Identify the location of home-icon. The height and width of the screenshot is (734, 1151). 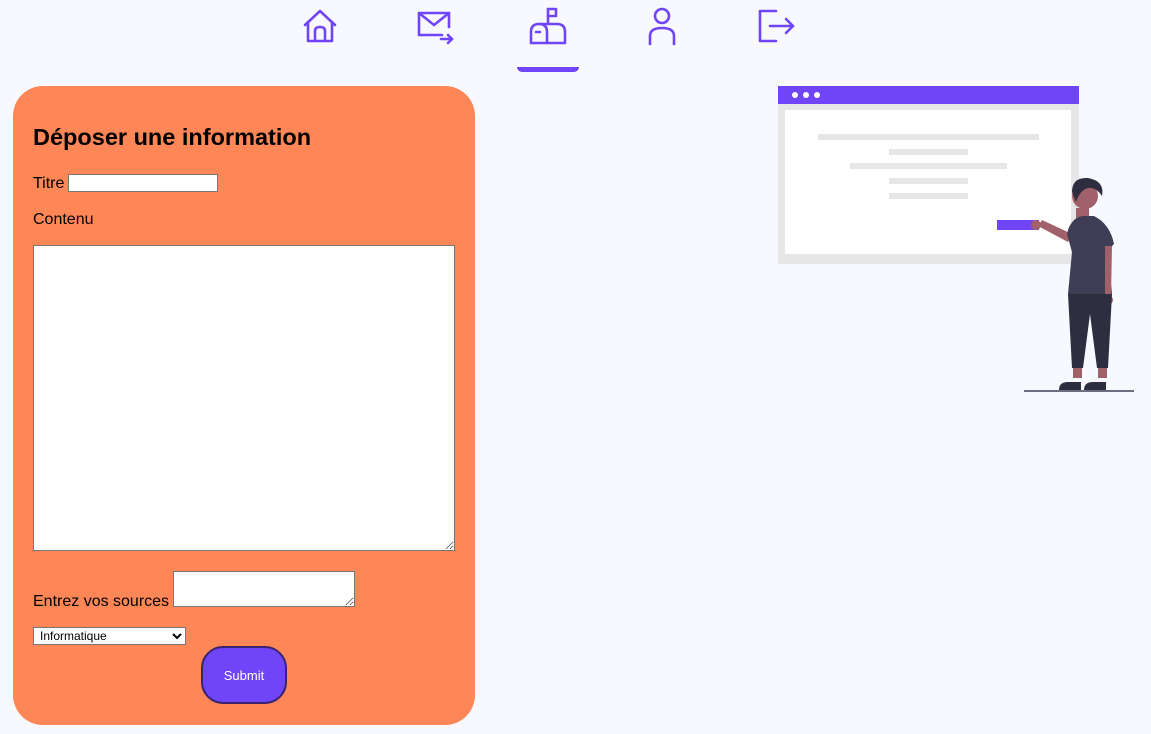
(320, 26).